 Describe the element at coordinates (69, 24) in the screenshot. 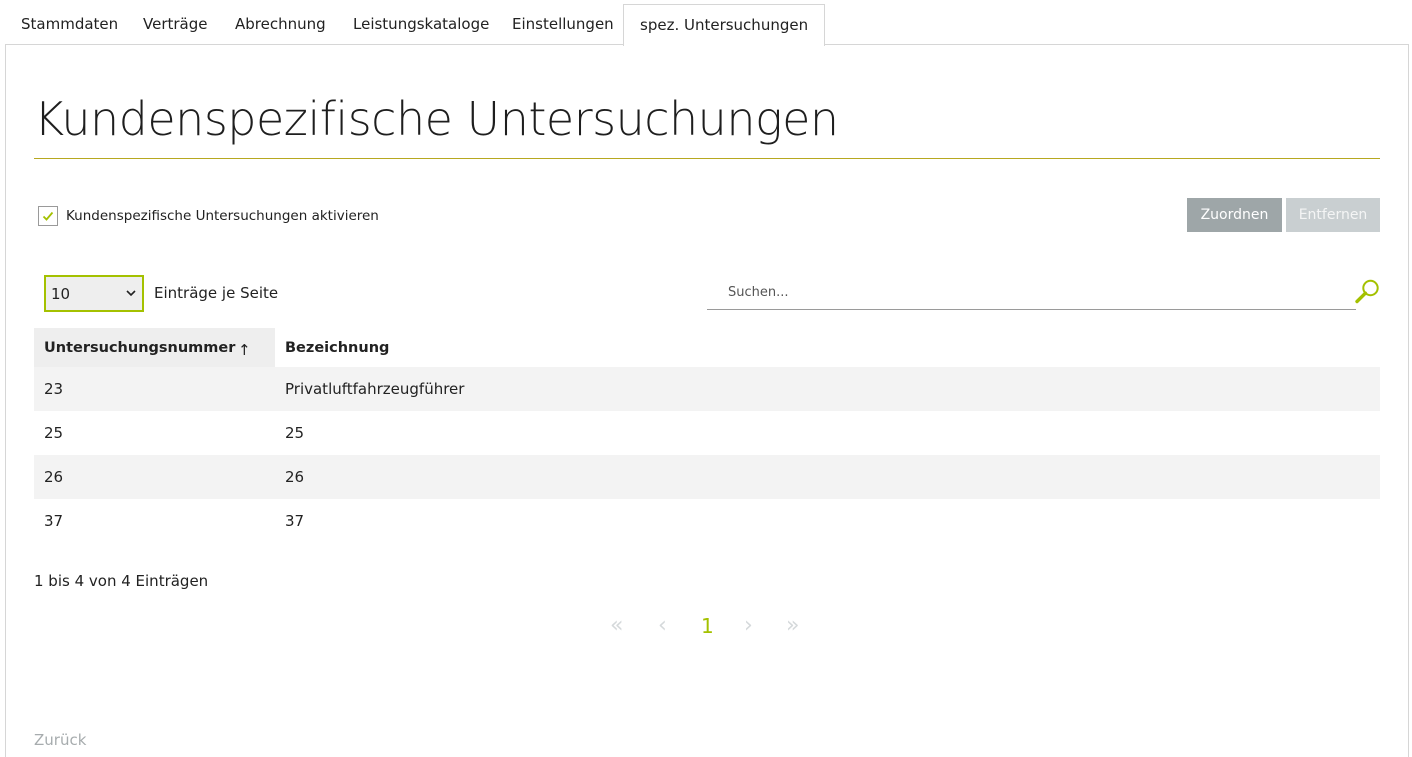

I see `tab-stammdaten: Stammdaten` at that location.